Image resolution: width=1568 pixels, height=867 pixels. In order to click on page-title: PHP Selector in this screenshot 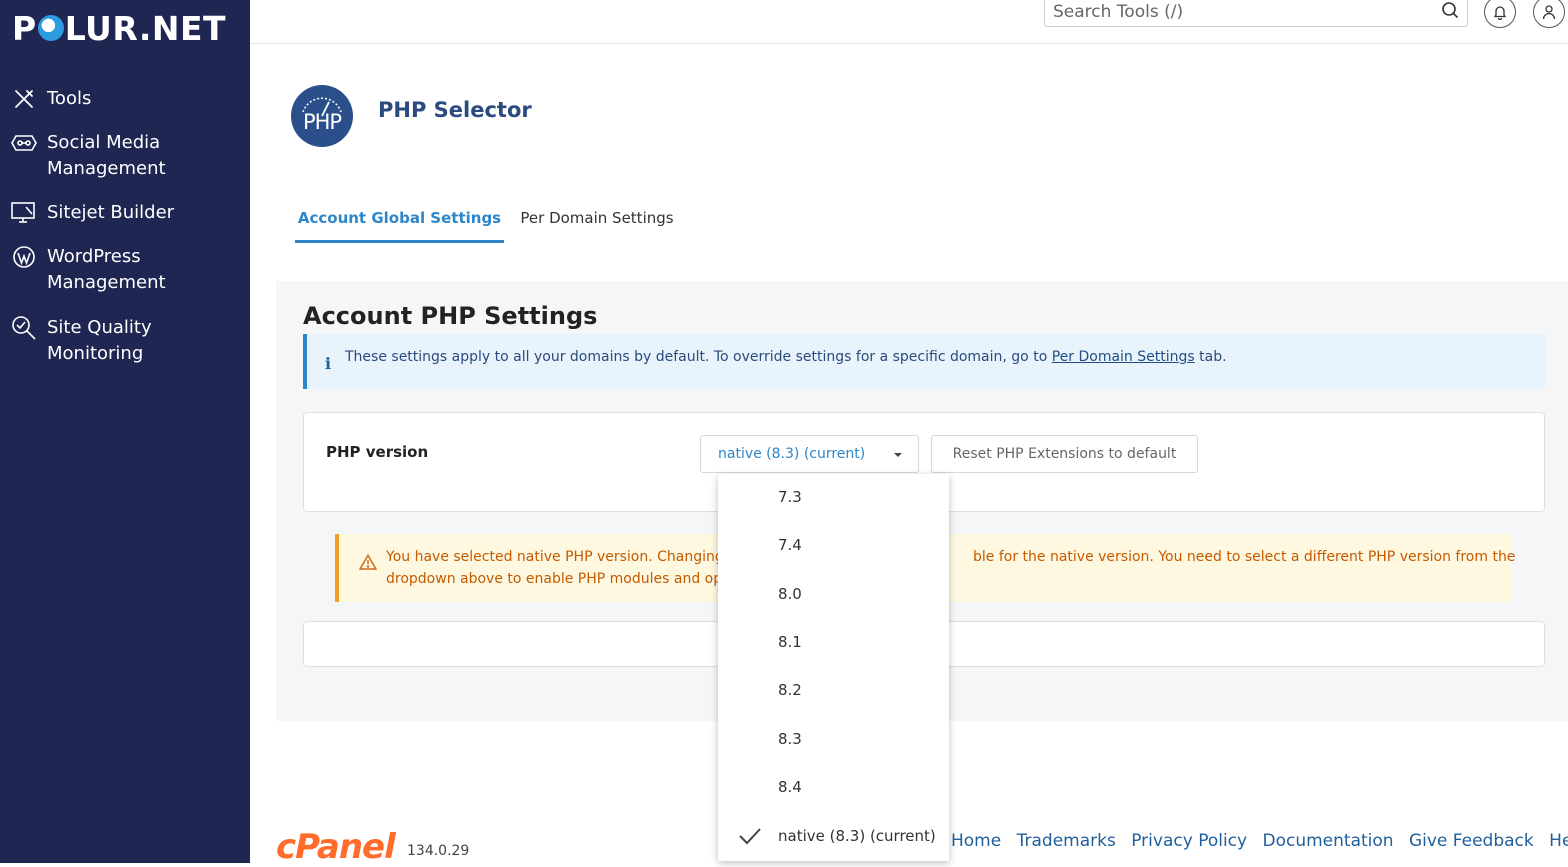, I will do `click(455, 110)`.